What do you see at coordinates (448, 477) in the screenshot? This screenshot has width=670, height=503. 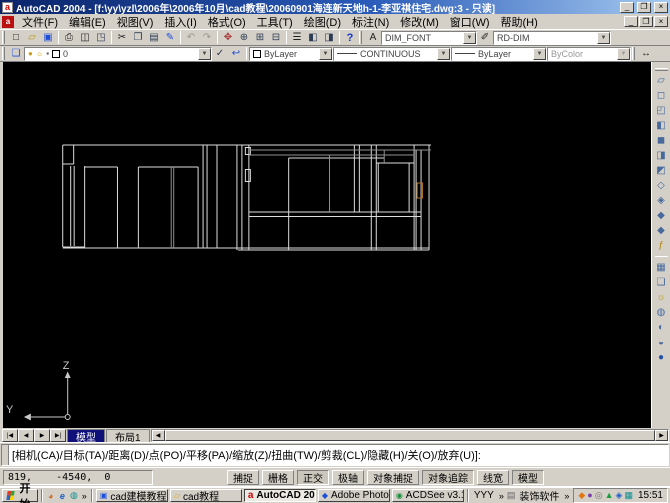 I see `toggle-otrack: 对象追踪` at bounding box center [448, 477].